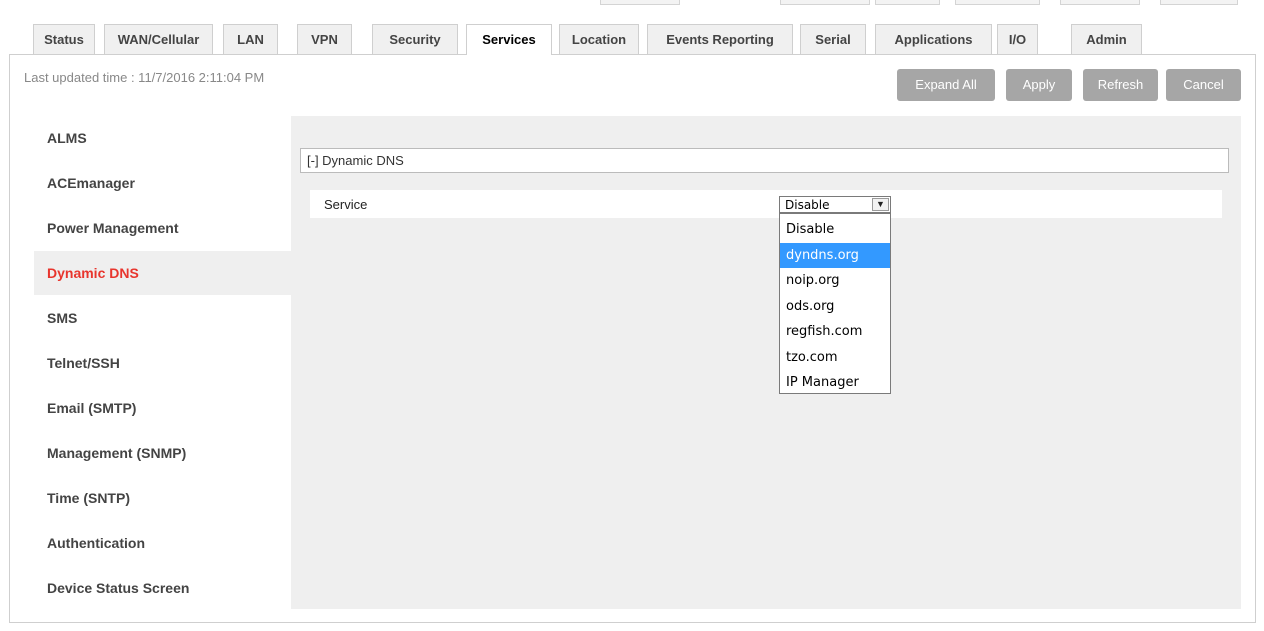 The image size is (1264, 631). What do you see at coordinates (807, 205) in the screenshot?
I see `service-select-value: Disable` at bounding box center [807, 205].